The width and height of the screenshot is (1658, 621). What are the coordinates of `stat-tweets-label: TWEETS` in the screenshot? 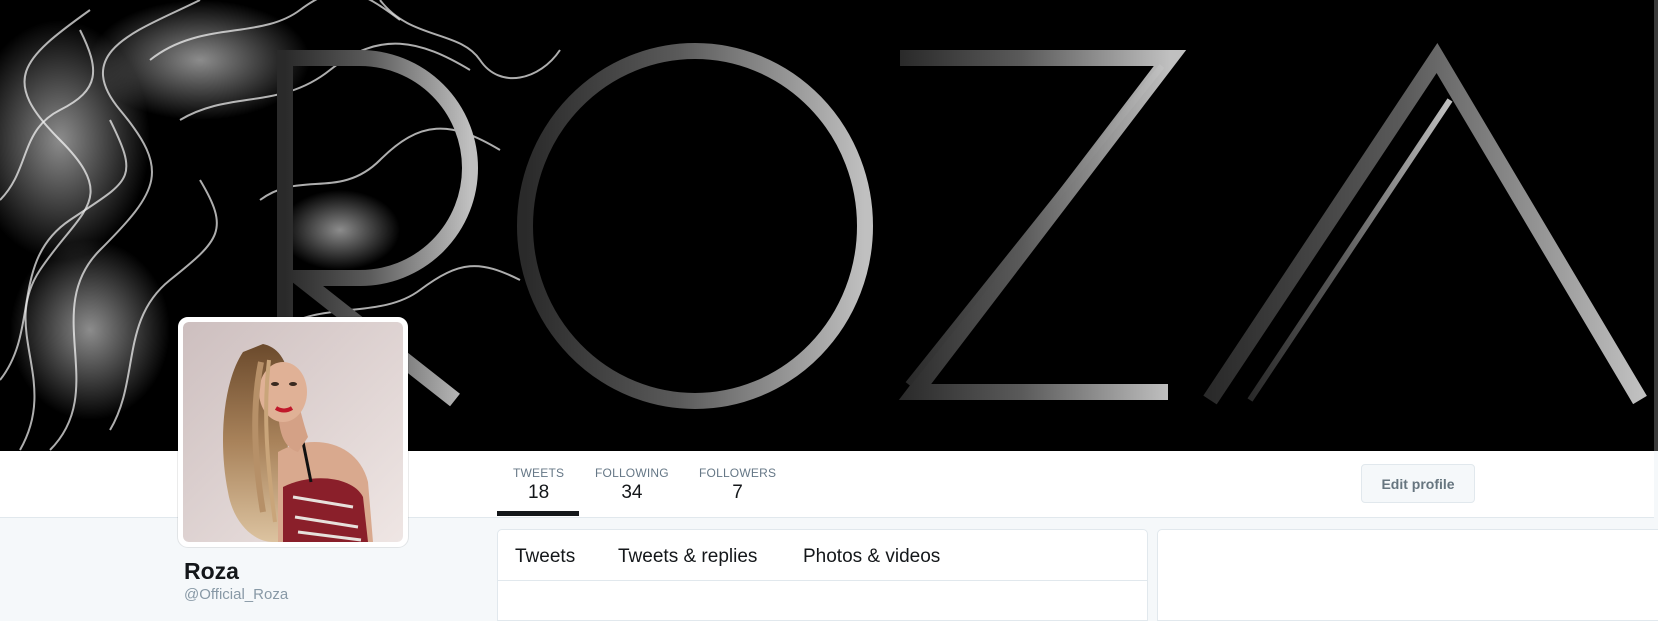 It's located at (539, 473).